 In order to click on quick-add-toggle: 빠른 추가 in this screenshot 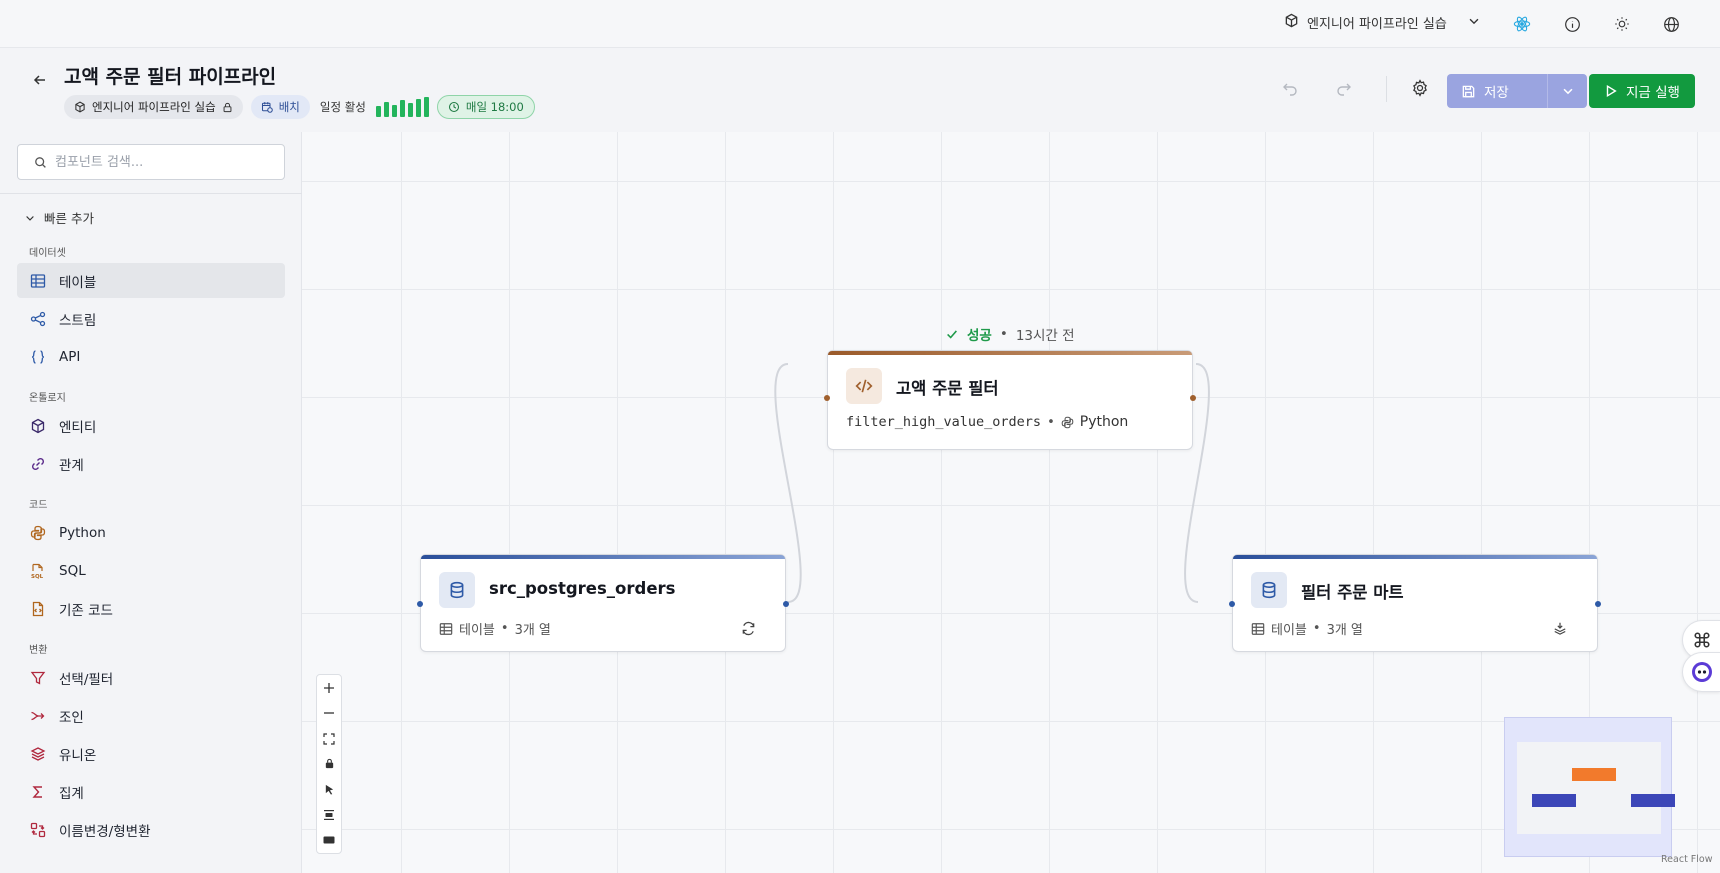, I will do `click(59, 217)`.